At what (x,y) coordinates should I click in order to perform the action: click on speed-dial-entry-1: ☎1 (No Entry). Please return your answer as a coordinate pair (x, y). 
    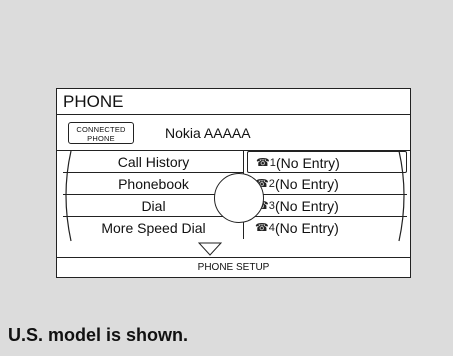
    Looking at the image, I should click on (327, 162).